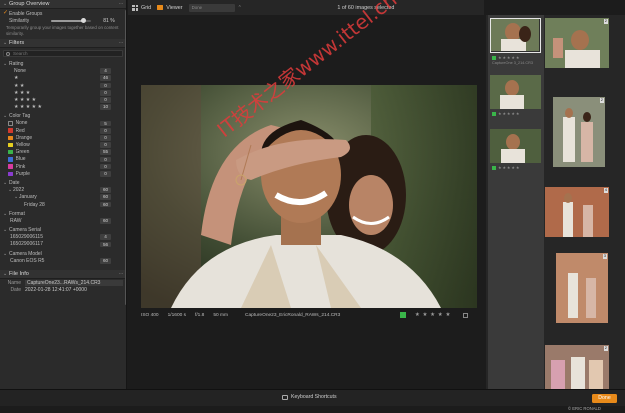 The width and height of the screenshot is (625, 413). What do you see at coordinates (465, 315) in the screenshot?
I see `reject-icon` at bounding box center [465, 315].